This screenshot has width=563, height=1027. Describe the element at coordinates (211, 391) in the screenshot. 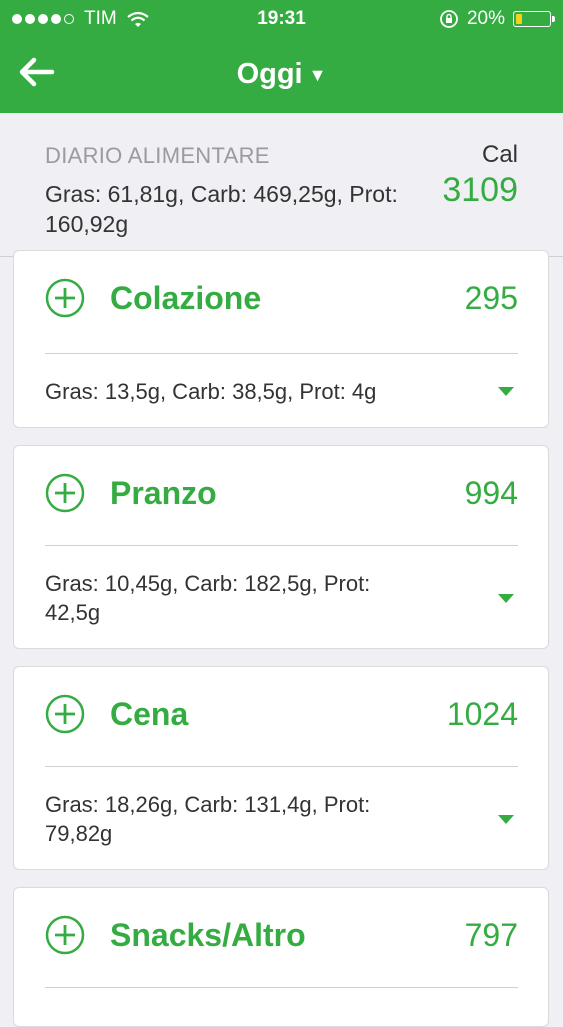

I see `meal-macros: Gras: 13,5g, Carb: 38,5g, Prot: 4g` at that location.